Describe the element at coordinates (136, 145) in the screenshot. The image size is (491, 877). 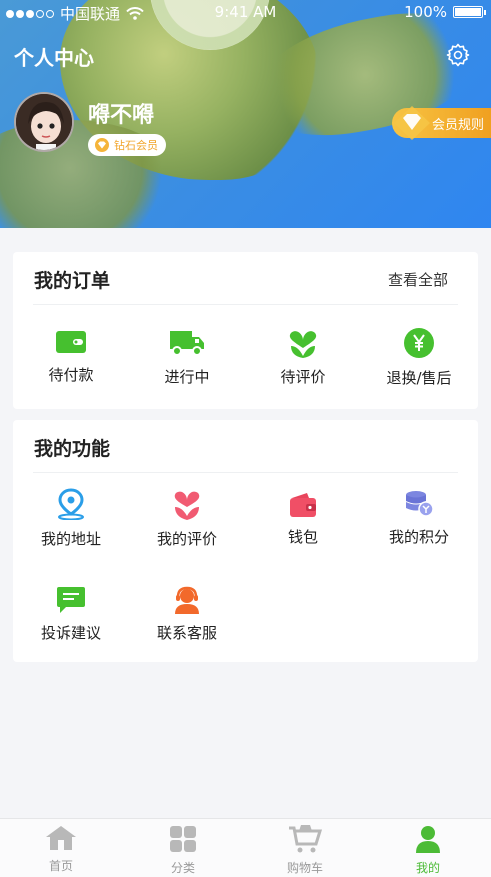
I see `member-level-label: 钻石会员` at that location.